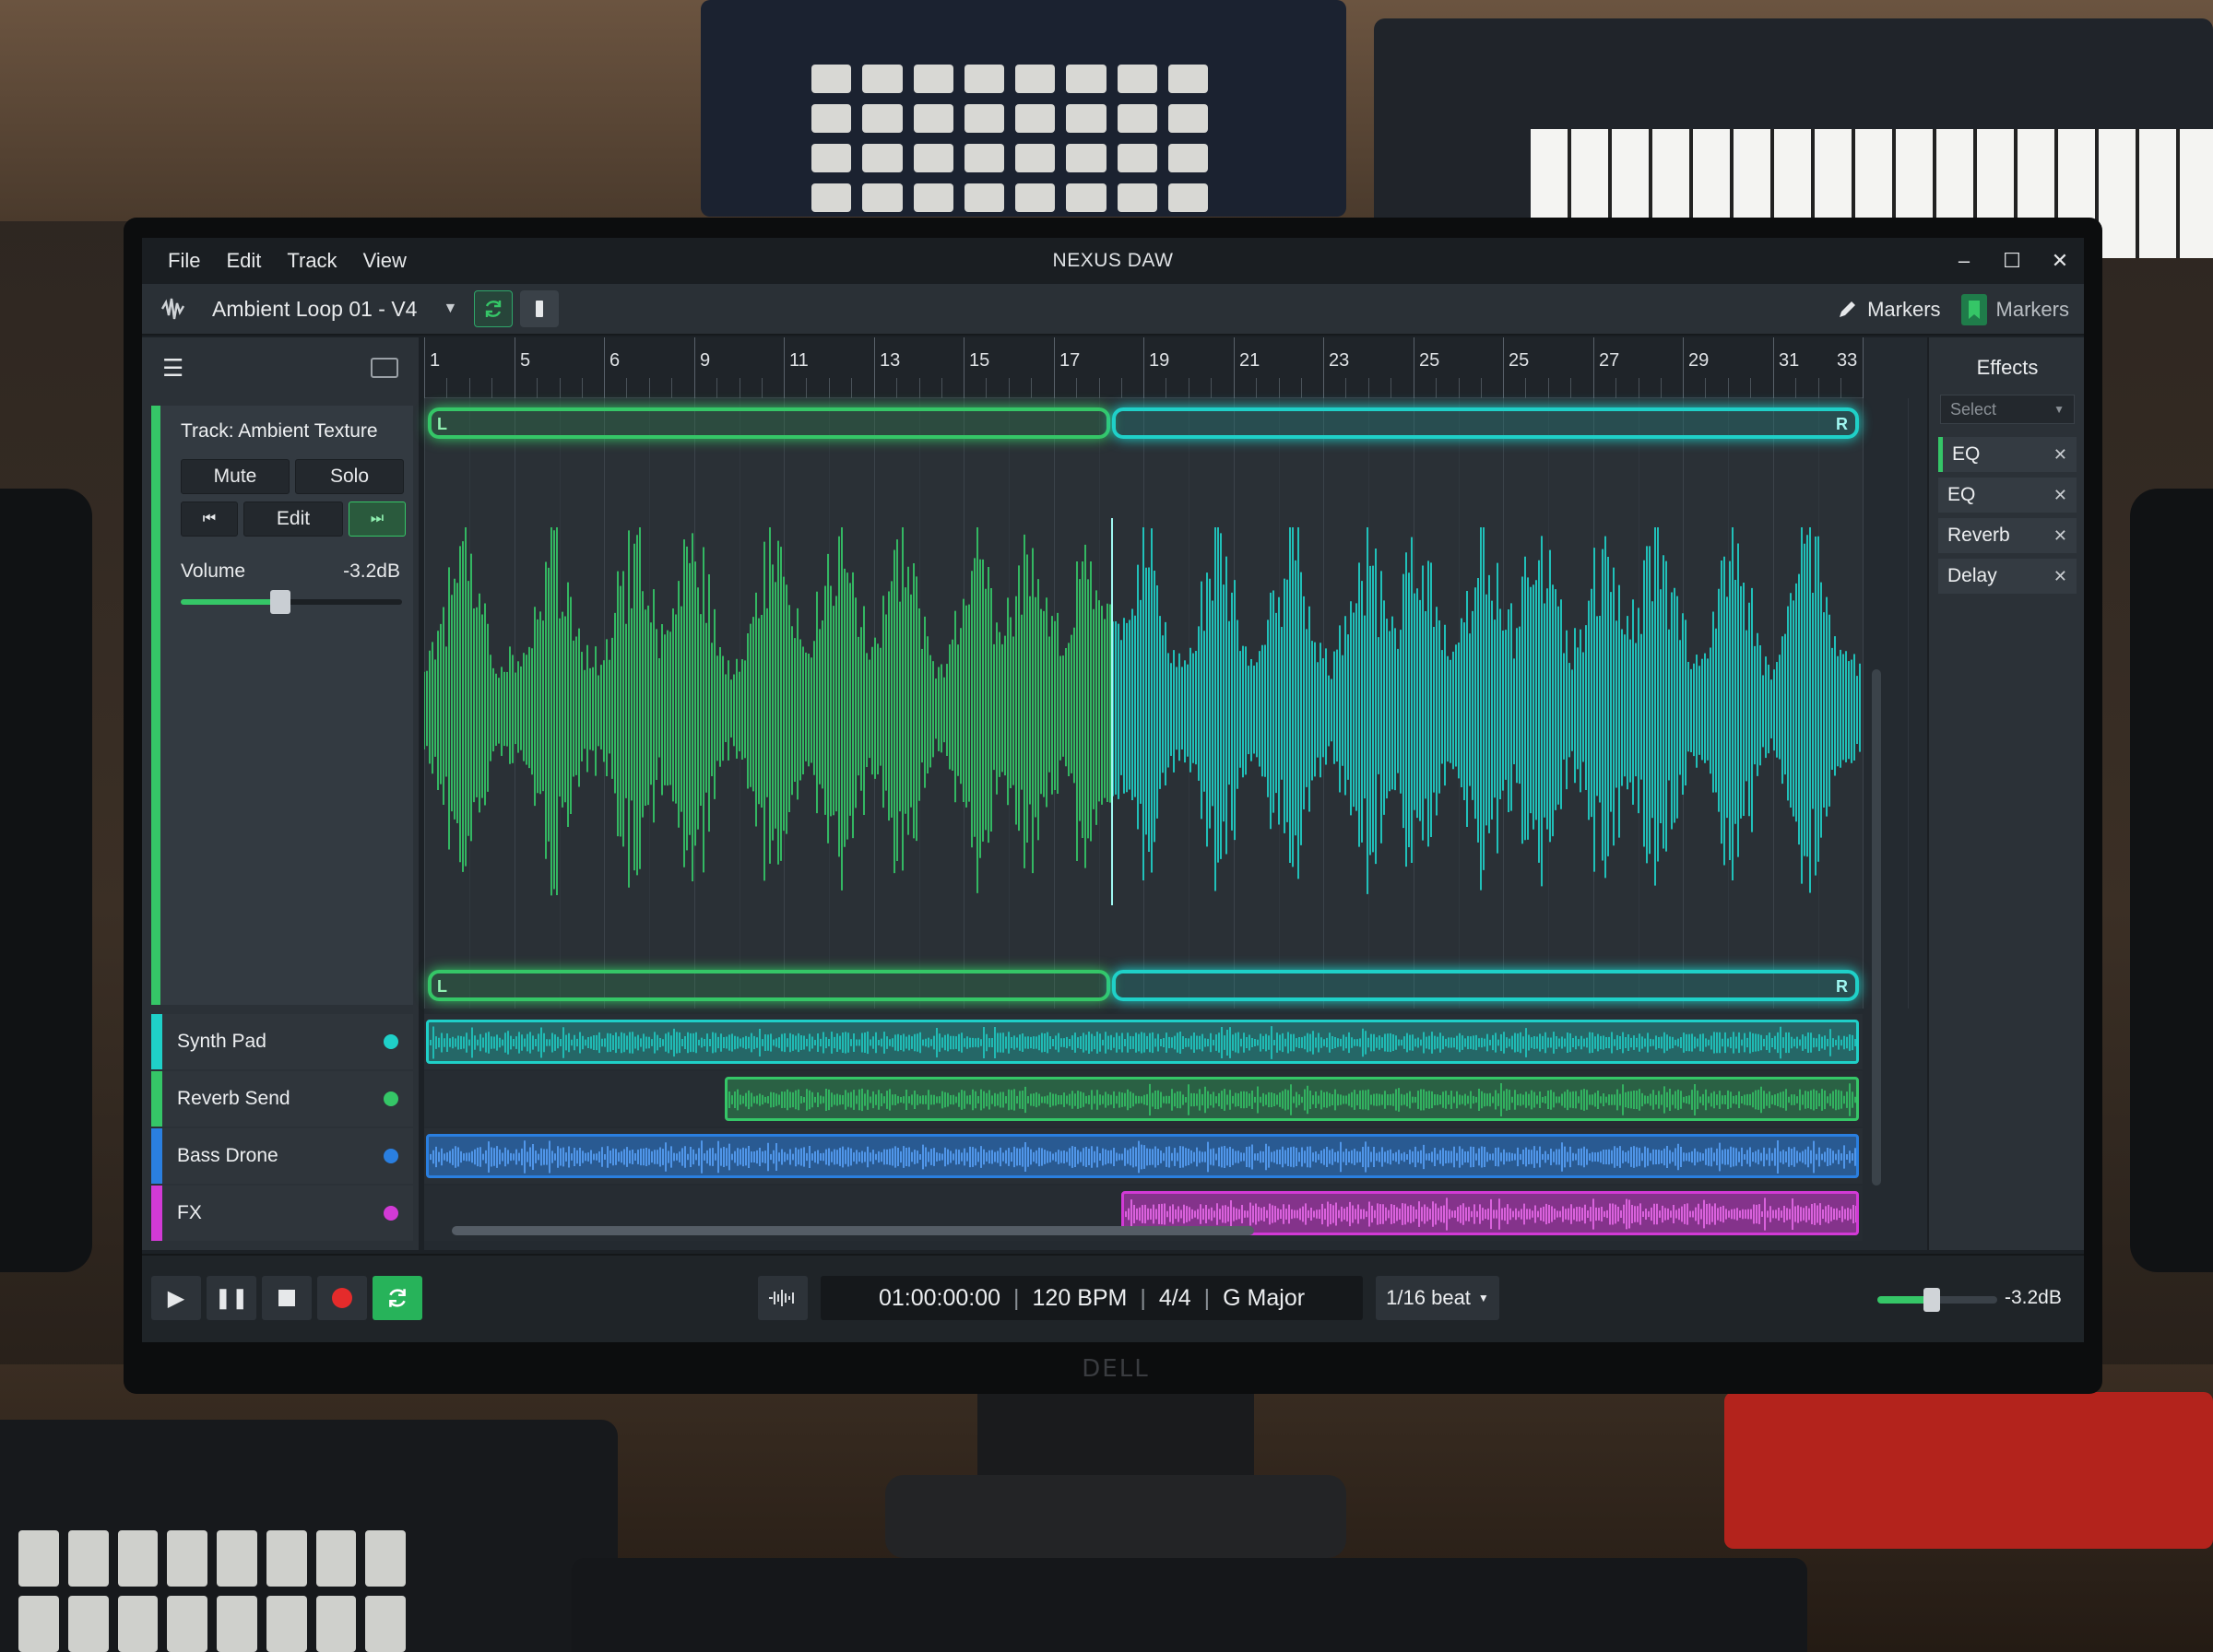 This screenshot has width=2213, height=1652. Describe the element at coordinates (212, 1591) in the screenshot. I see `left-controller-pads` at that location.